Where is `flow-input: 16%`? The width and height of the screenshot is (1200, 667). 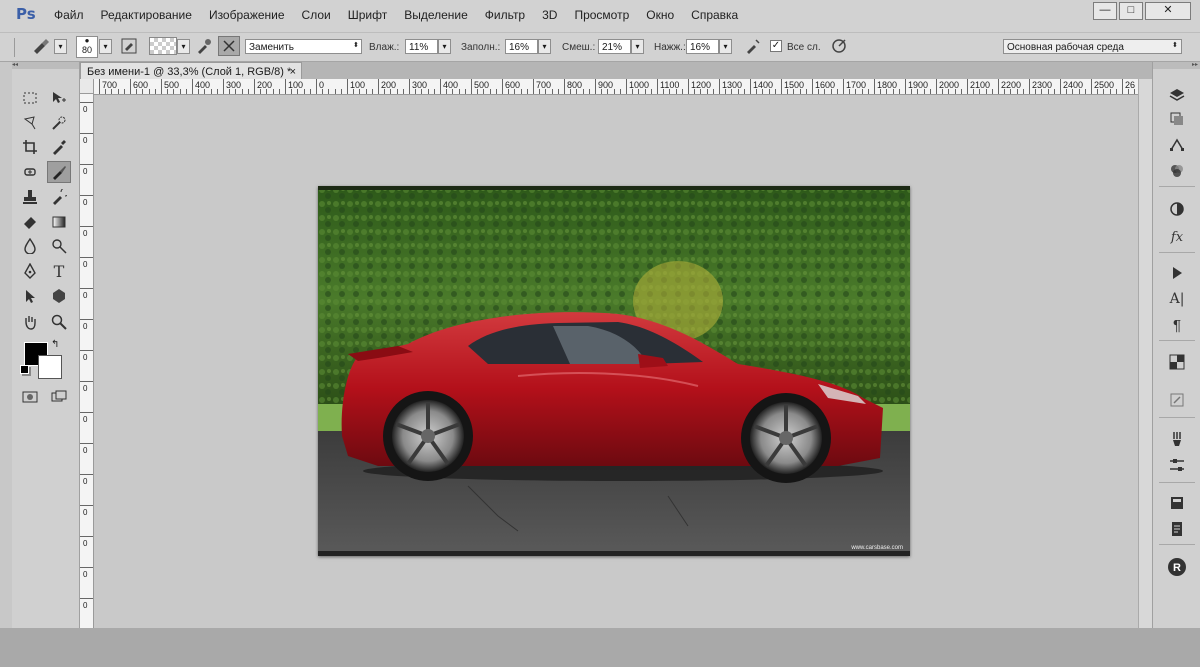
flow-input: 16% is located at coordinates (702, 46).